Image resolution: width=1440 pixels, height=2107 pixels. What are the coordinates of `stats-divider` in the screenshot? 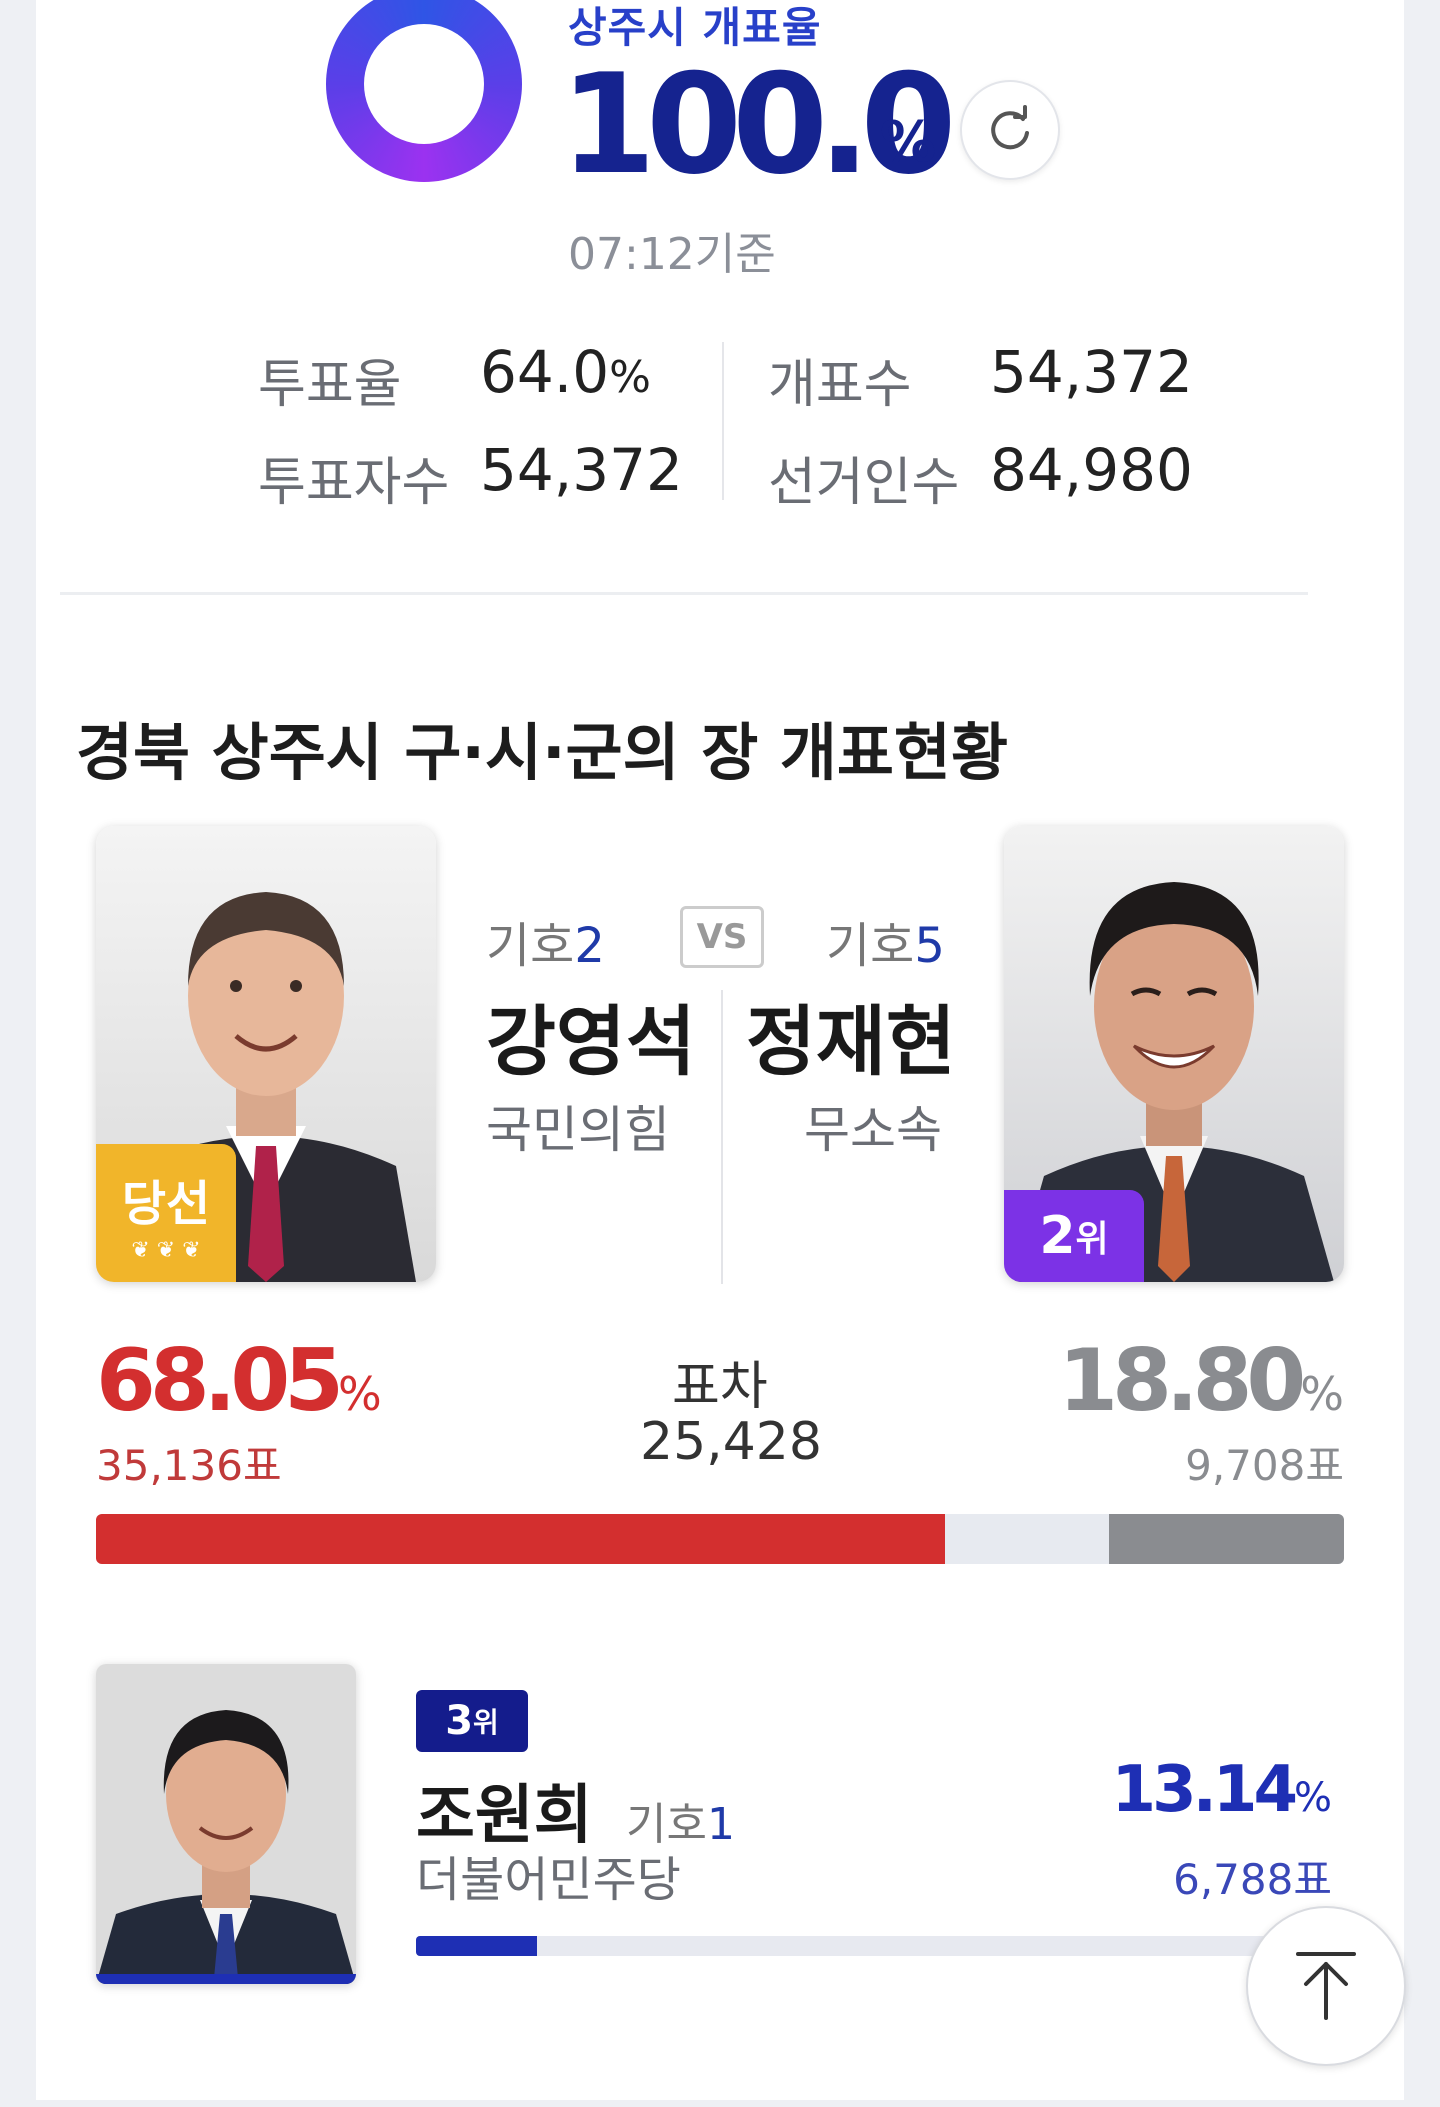 It's located at (723, 421).